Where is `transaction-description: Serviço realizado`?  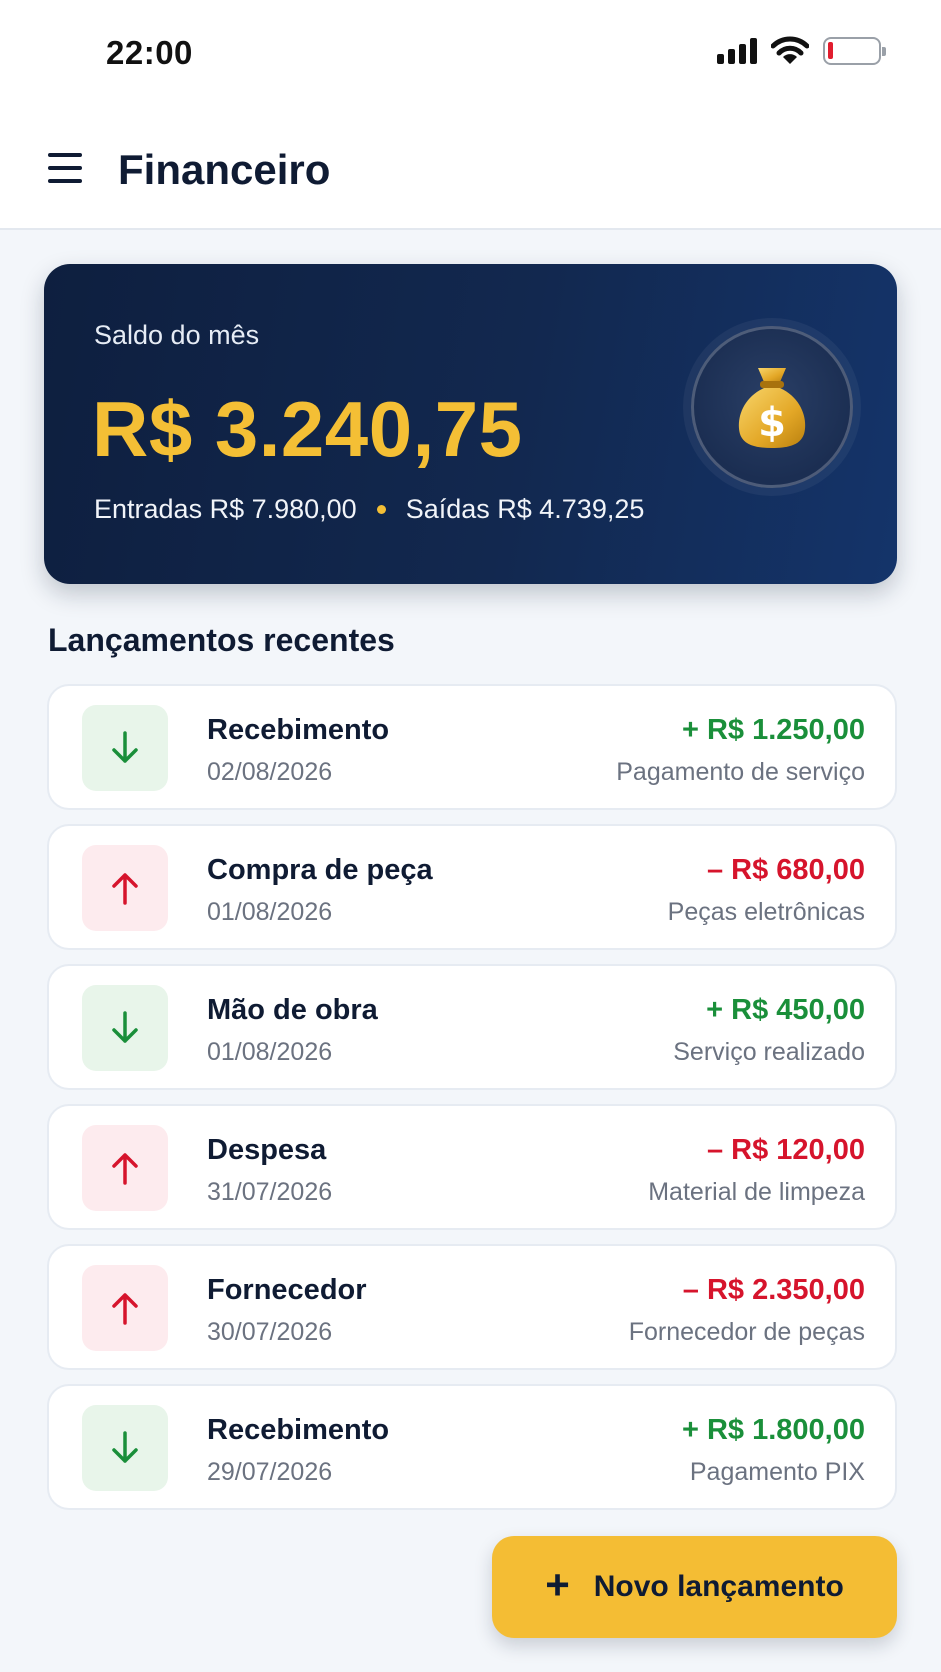
transaction-description: Serviço realizado is located at coordinates (769, 1052).